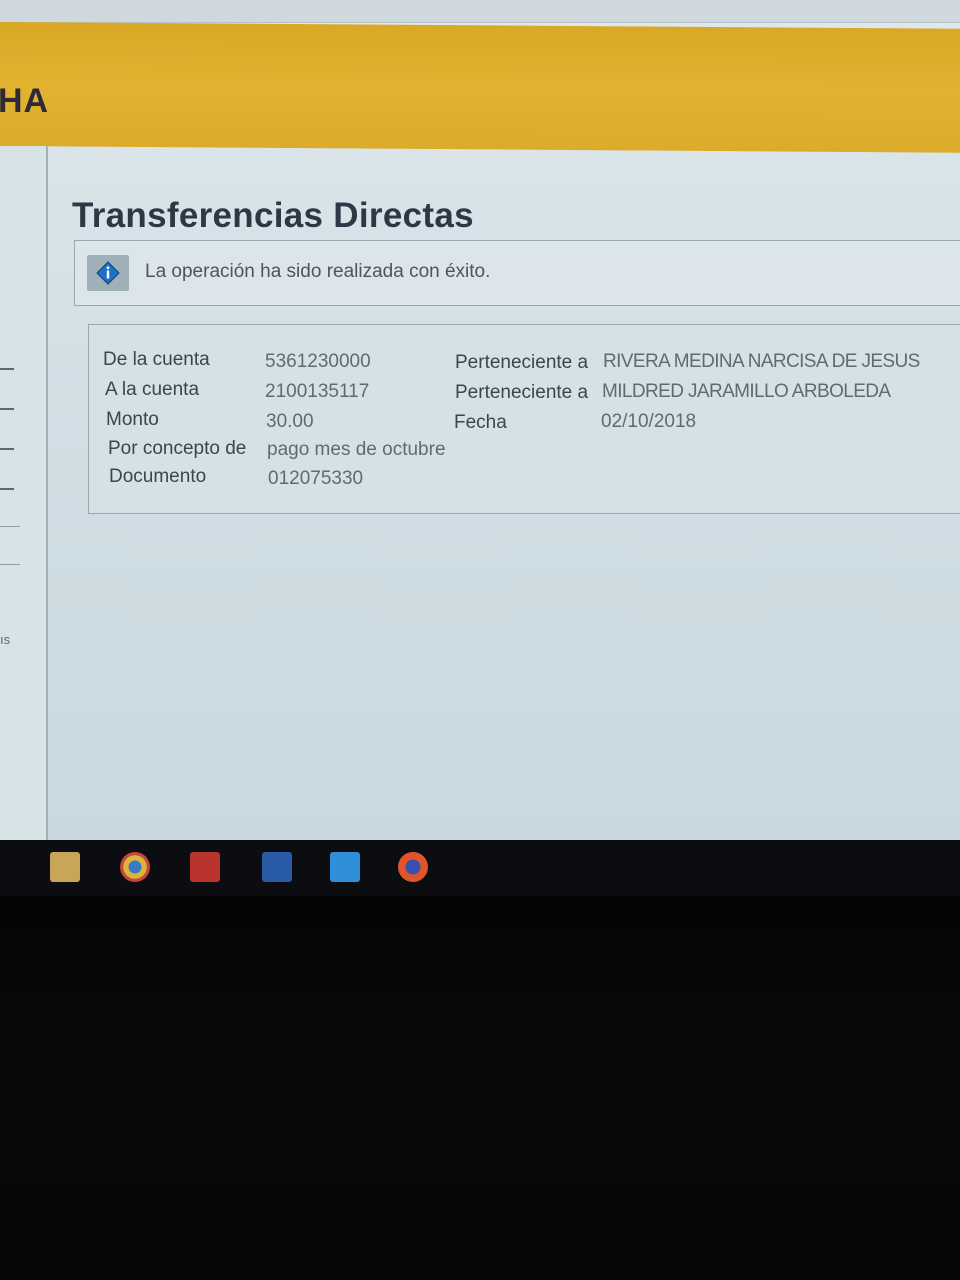 This screenshot has width=960, height=1280. I want to click on to-owner-value: MILDRED JARAMILLO ARBOLEDA, so click(746, 391).